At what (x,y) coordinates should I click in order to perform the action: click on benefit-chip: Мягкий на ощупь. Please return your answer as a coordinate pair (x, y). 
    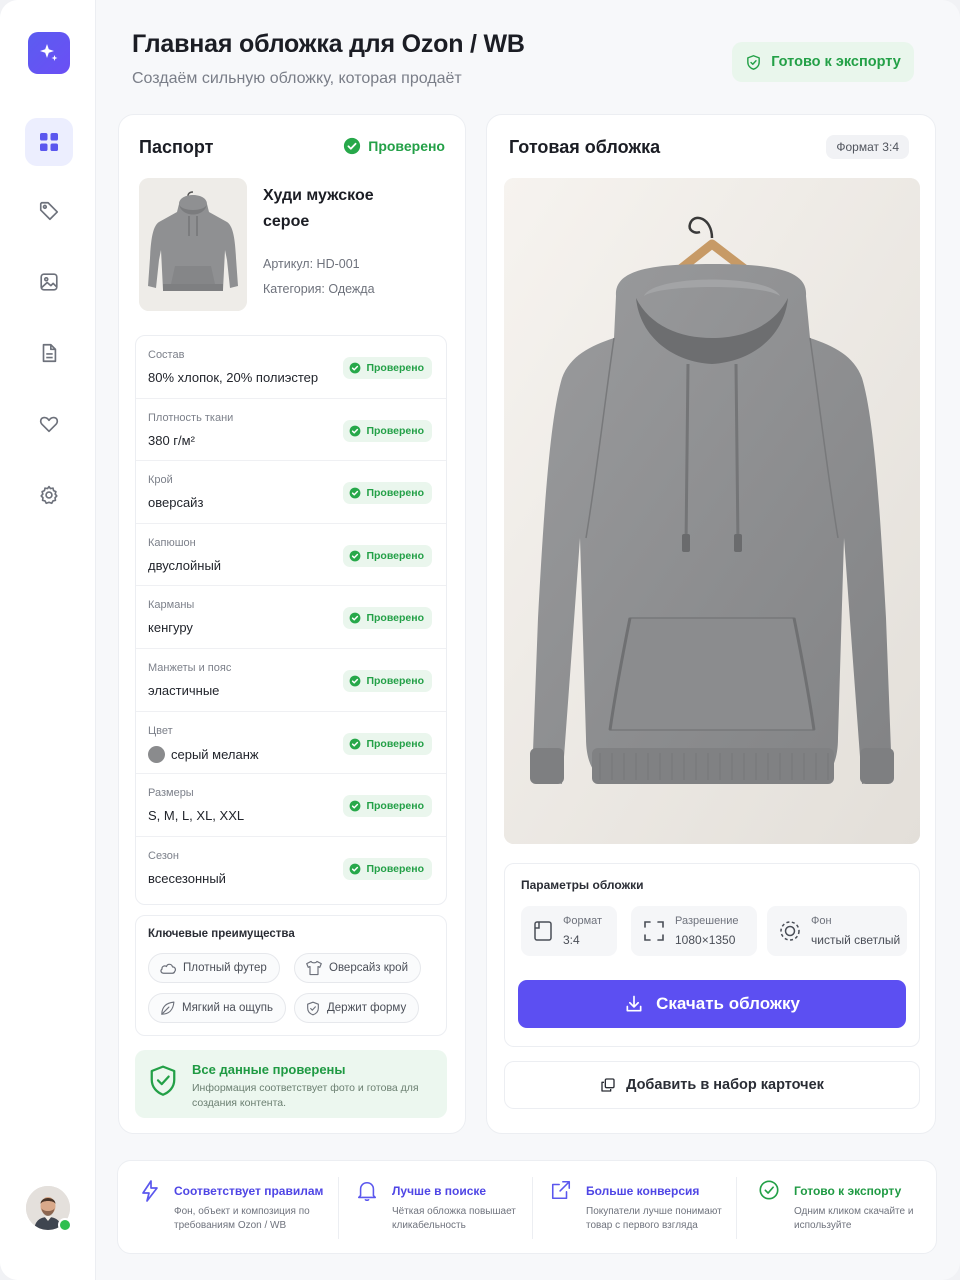
    Looking at the image, I should click on (217, 1008).